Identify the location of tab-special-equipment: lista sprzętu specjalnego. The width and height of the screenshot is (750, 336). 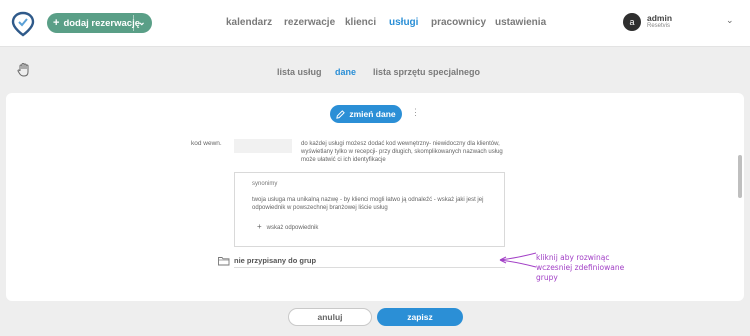
(426, 72).